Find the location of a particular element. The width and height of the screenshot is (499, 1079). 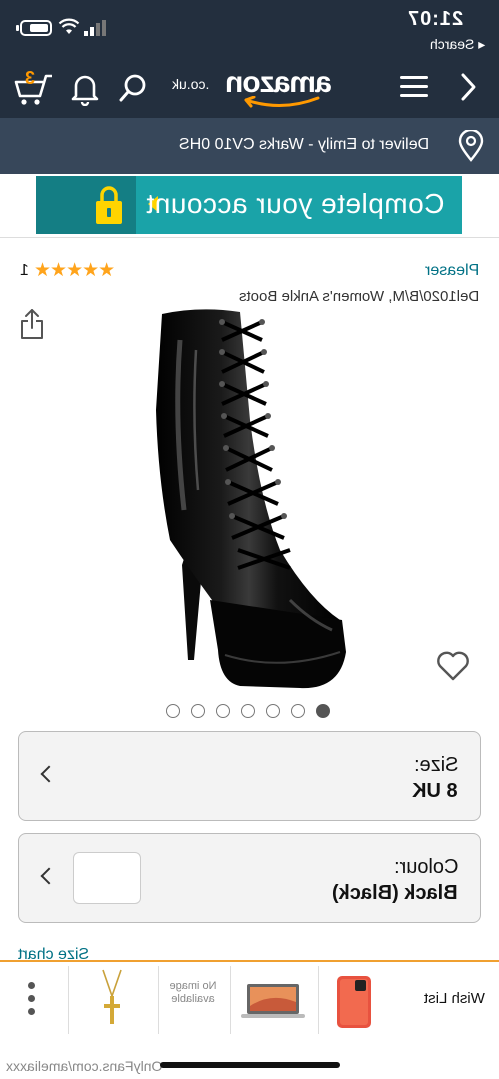

wish-list-label: Wish List is located at coordinates (454, 998).